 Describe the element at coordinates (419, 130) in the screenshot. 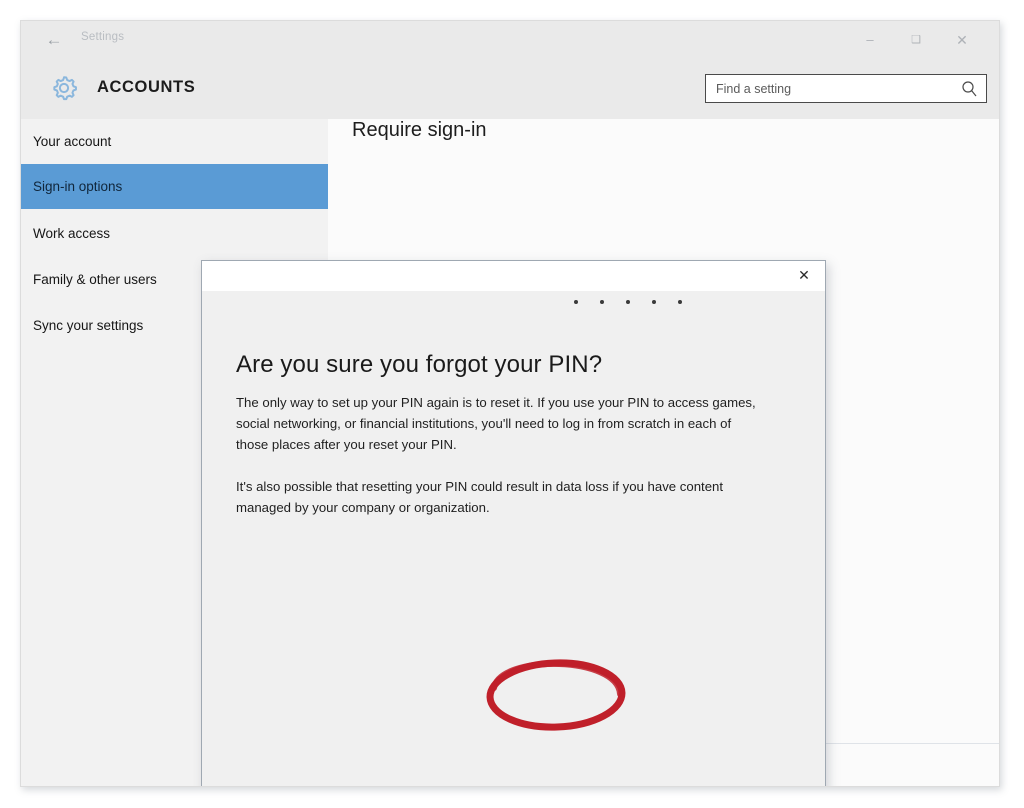

I see `content-heading: Require sign-in` at that location.